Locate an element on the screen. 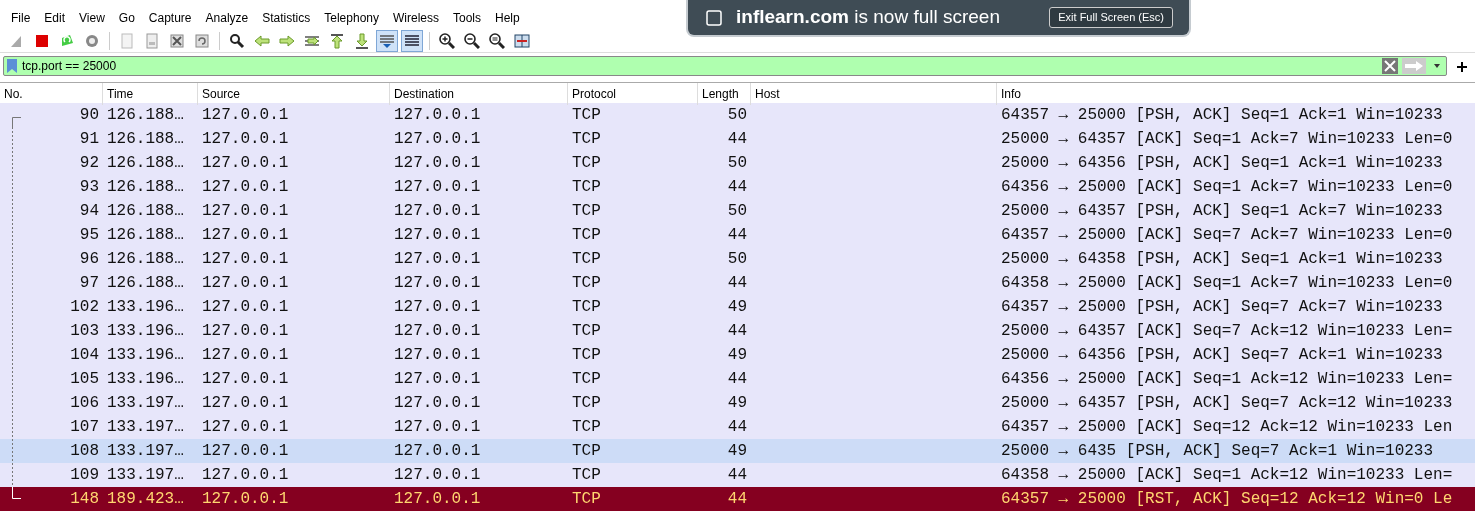 The height and width of the screenshot is (518, 1475). menu-item: Statistics is located at coordinates (286, 15).